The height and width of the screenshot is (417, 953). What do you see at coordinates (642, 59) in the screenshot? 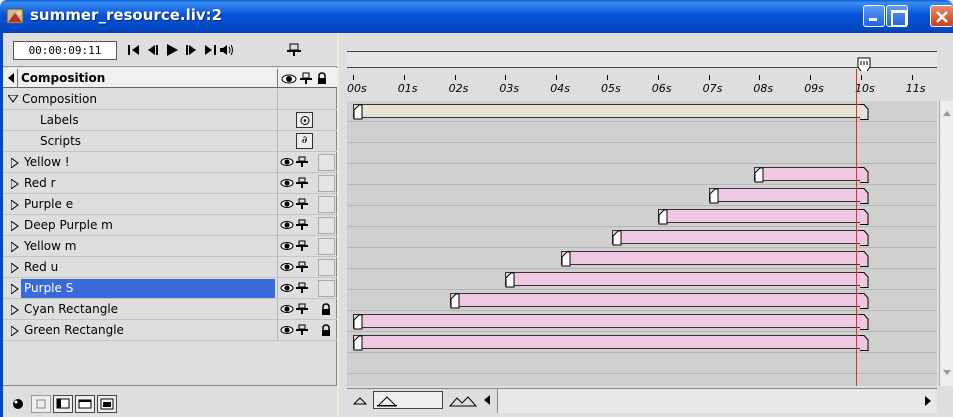
I see `time-navigator` at bounding box center [642, 59].